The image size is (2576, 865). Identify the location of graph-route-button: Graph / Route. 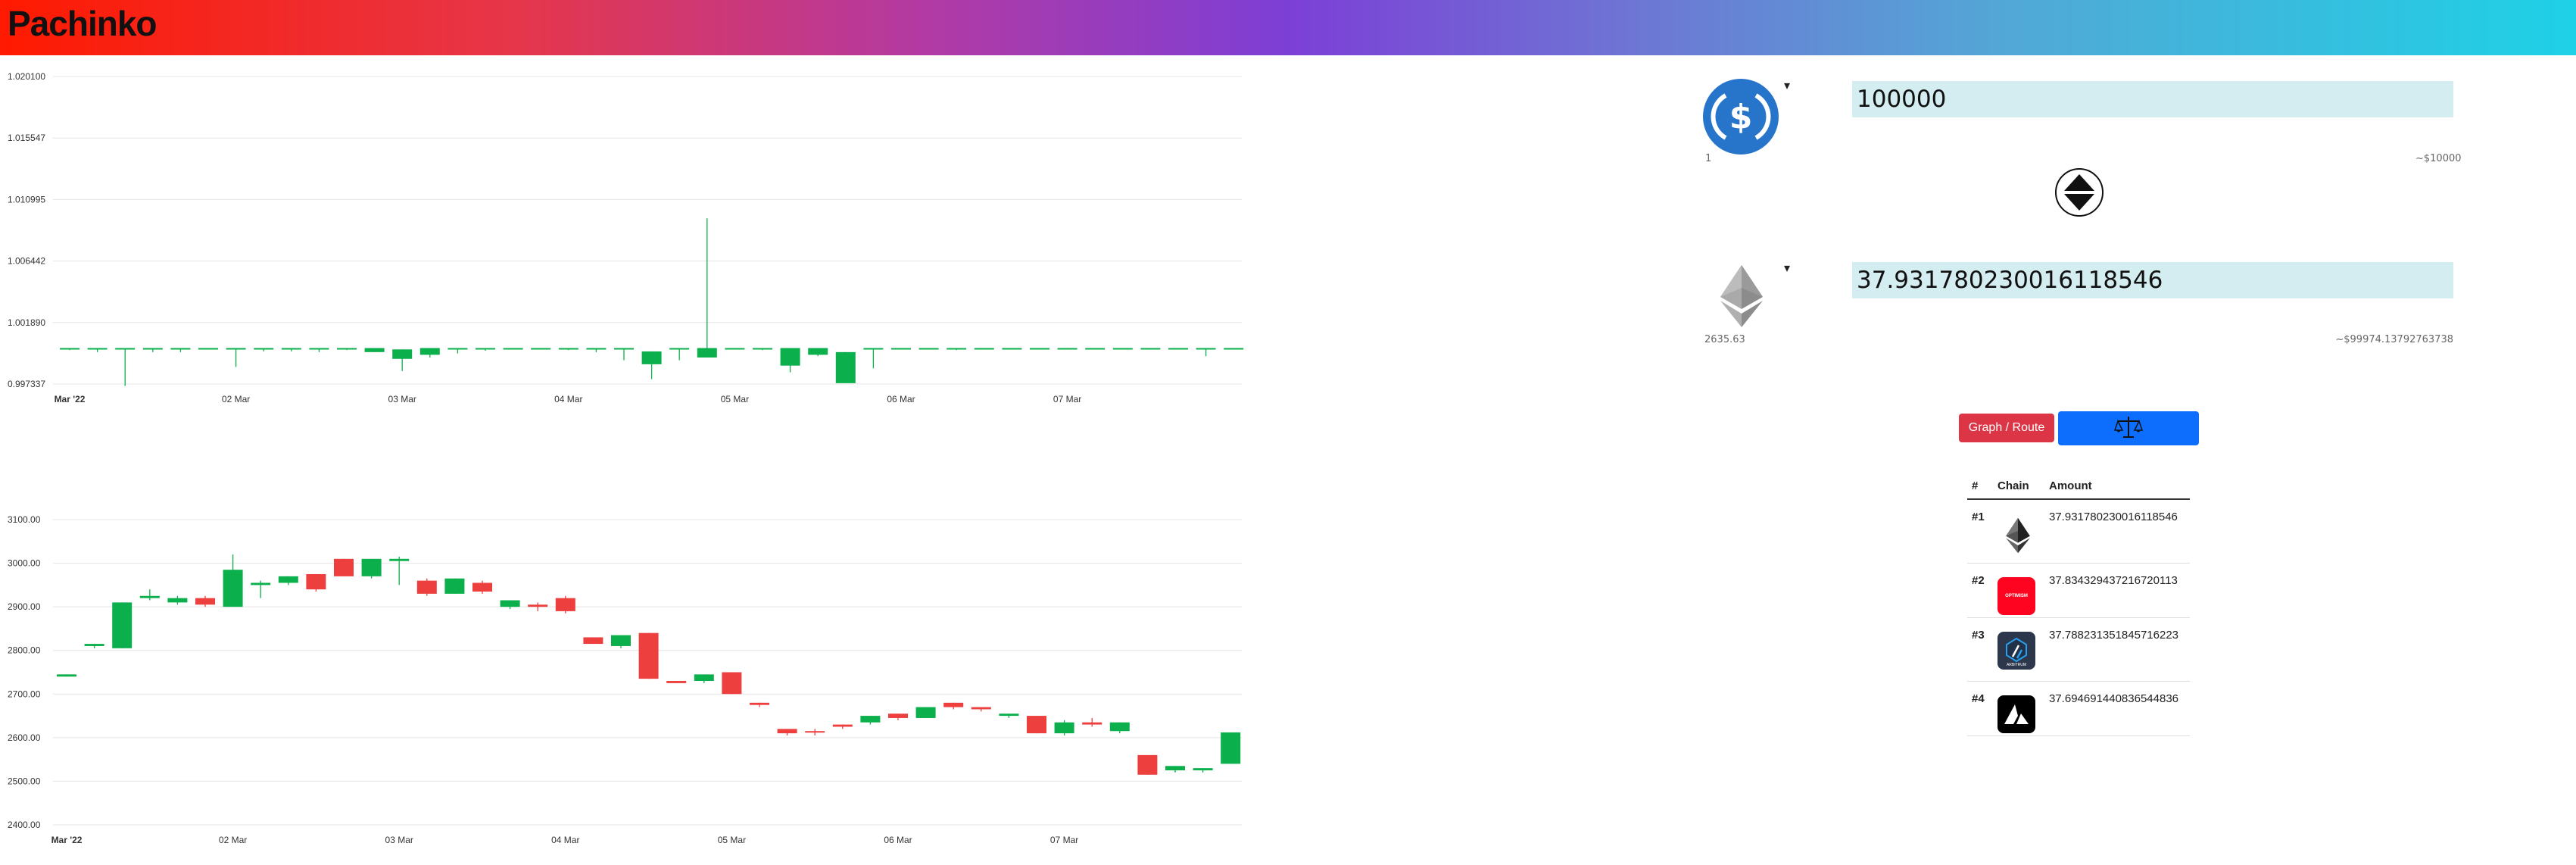
(2006, 428).